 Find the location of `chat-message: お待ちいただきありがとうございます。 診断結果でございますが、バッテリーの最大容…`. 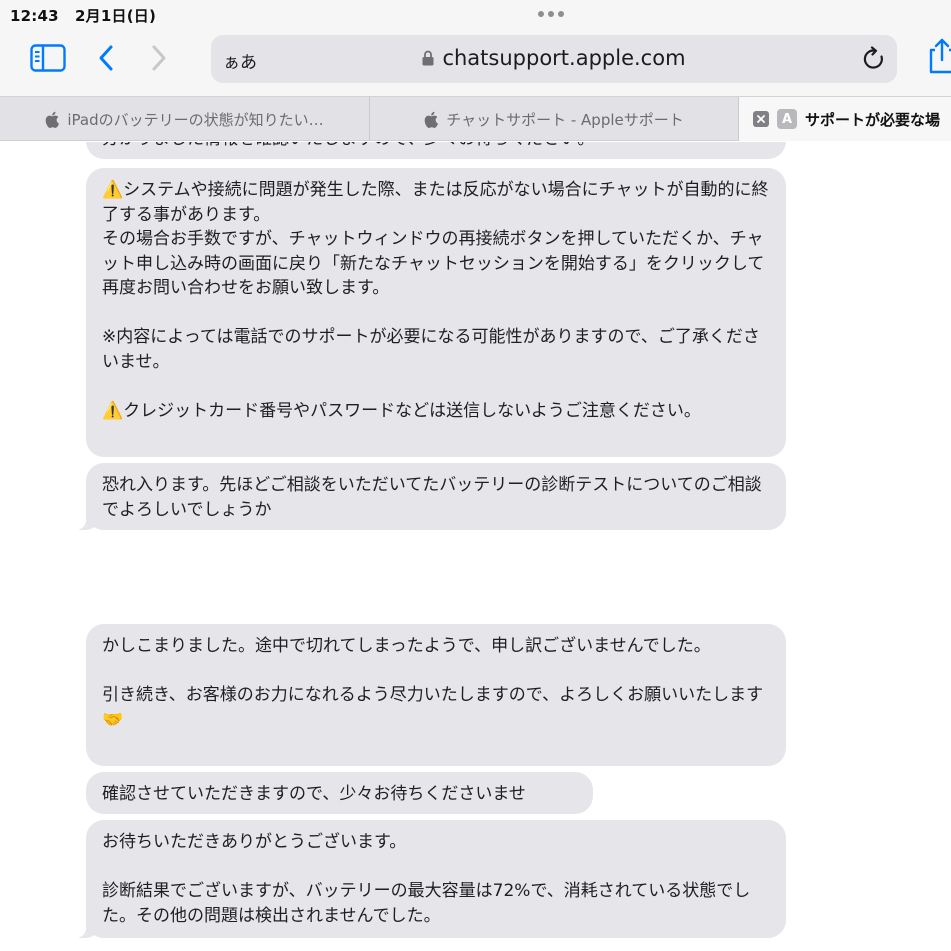

chat-message: お待ちいただきありがとうございます。 診断結果でございますが、バッテリーの最大容… is located at coordinates (431, 879).